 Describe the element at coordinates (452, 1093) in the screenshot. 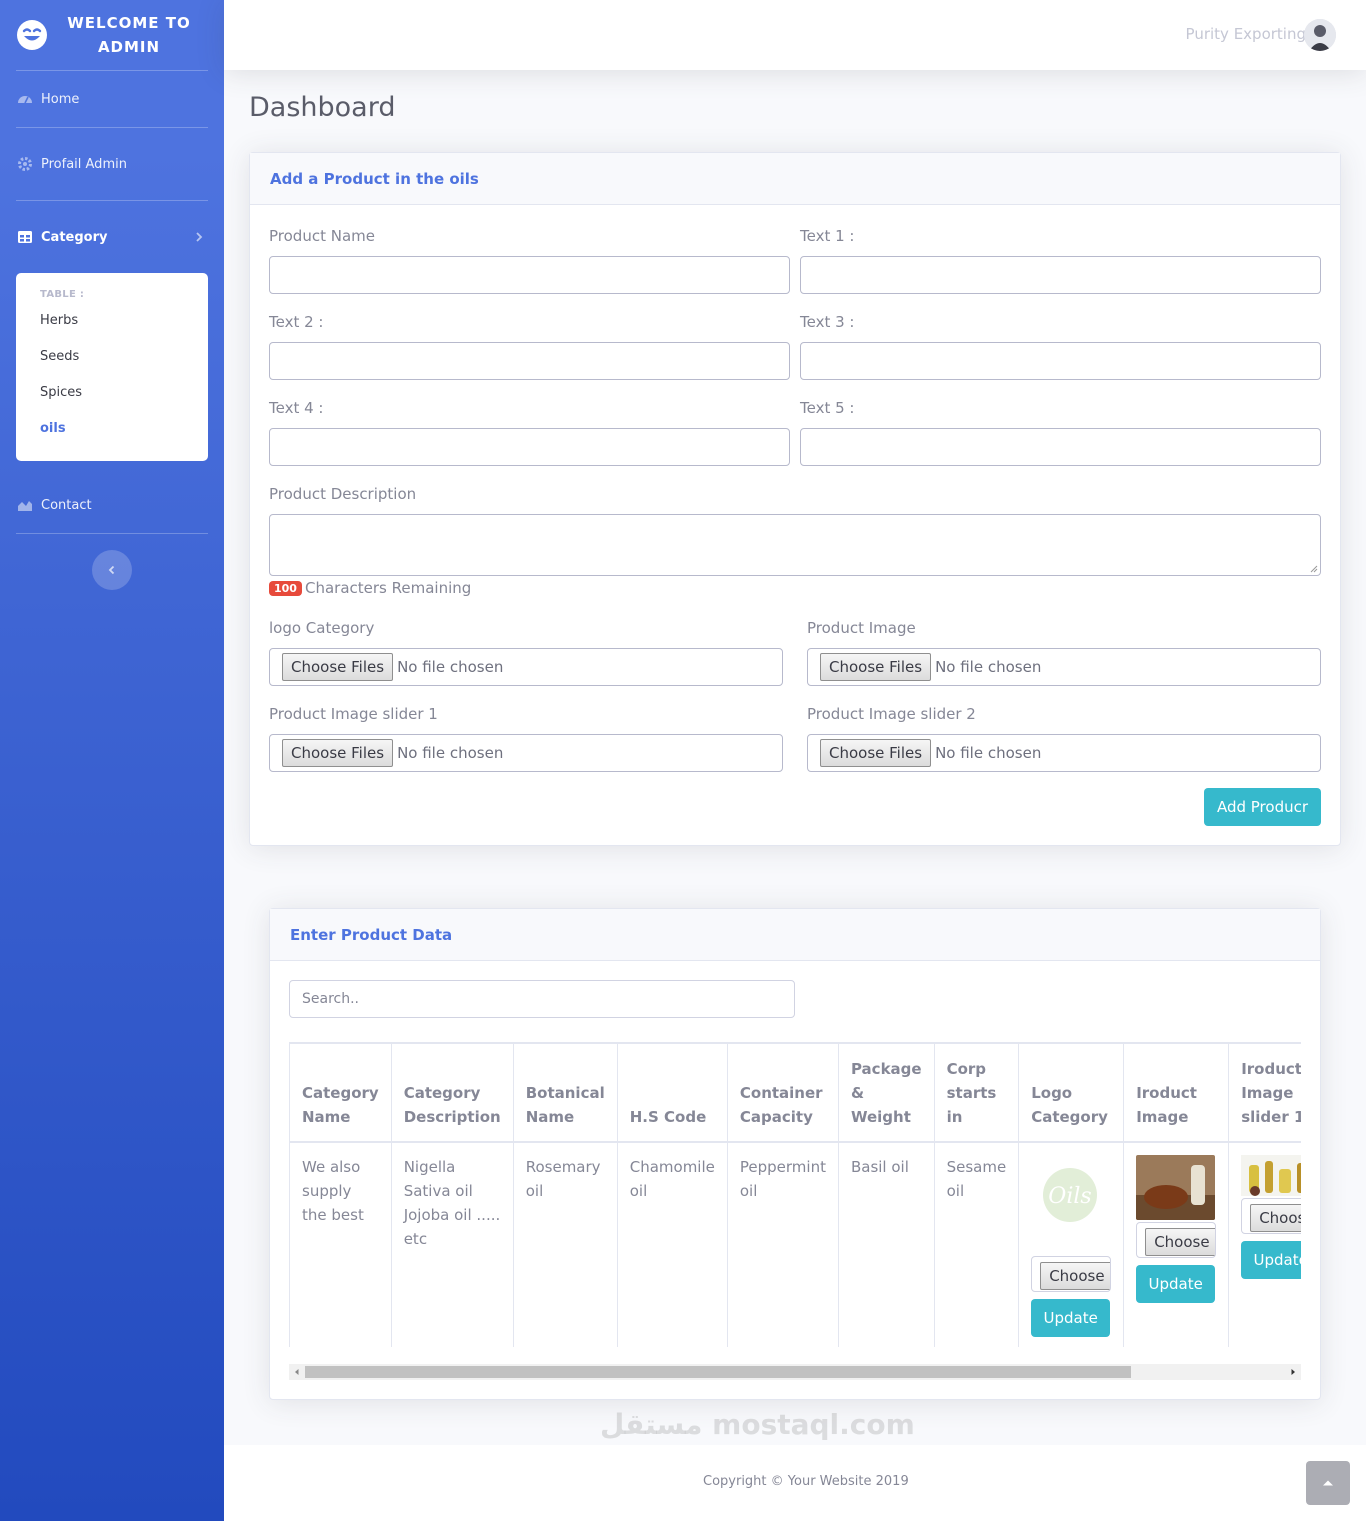

I see `table-header: Category Description` at that location.